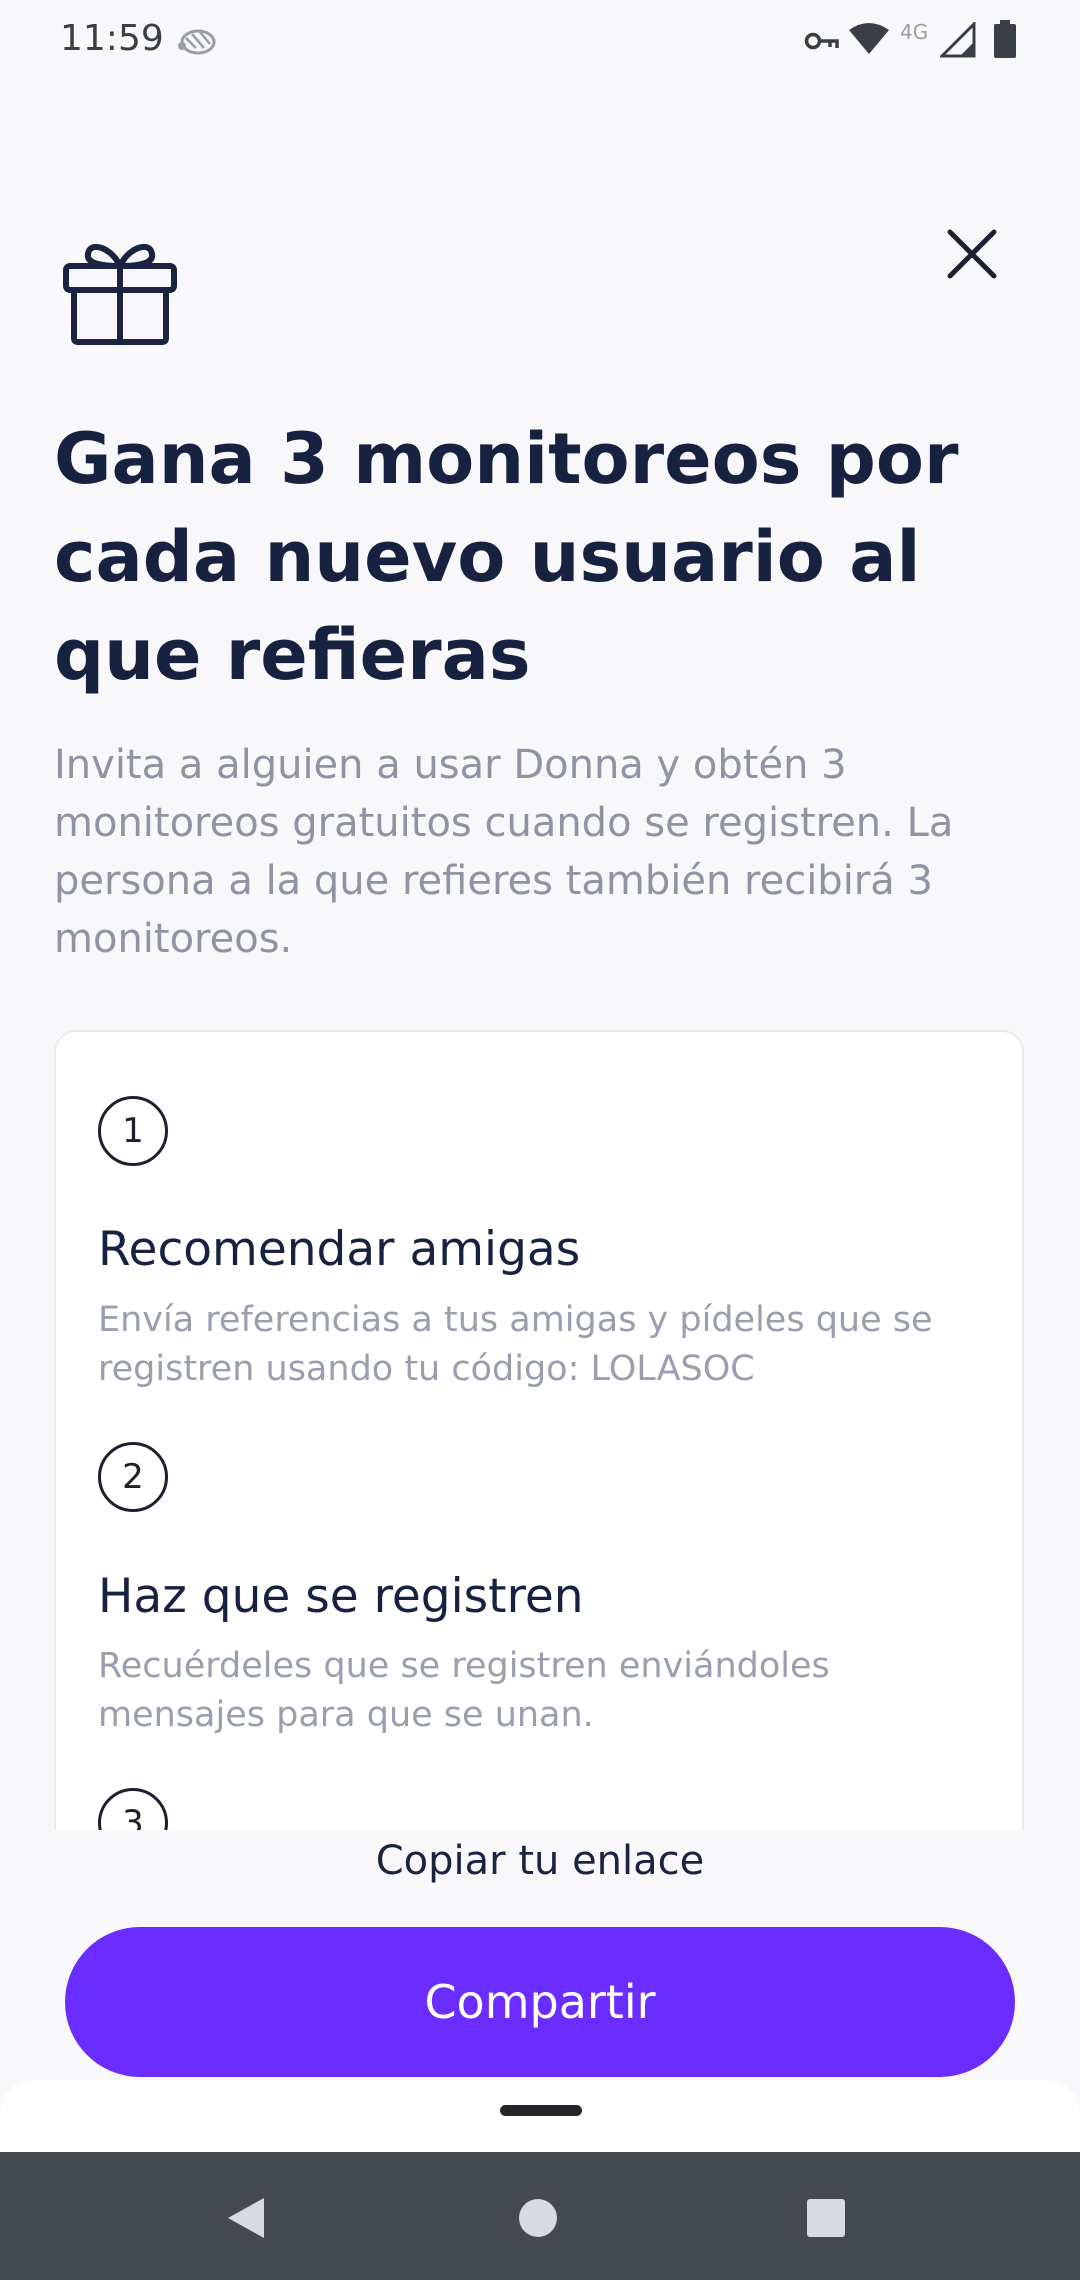  What do you see at coordinates (197, 42) in the screenshot?
I see `animal-notification-icon` at bounding box center [197, 42].